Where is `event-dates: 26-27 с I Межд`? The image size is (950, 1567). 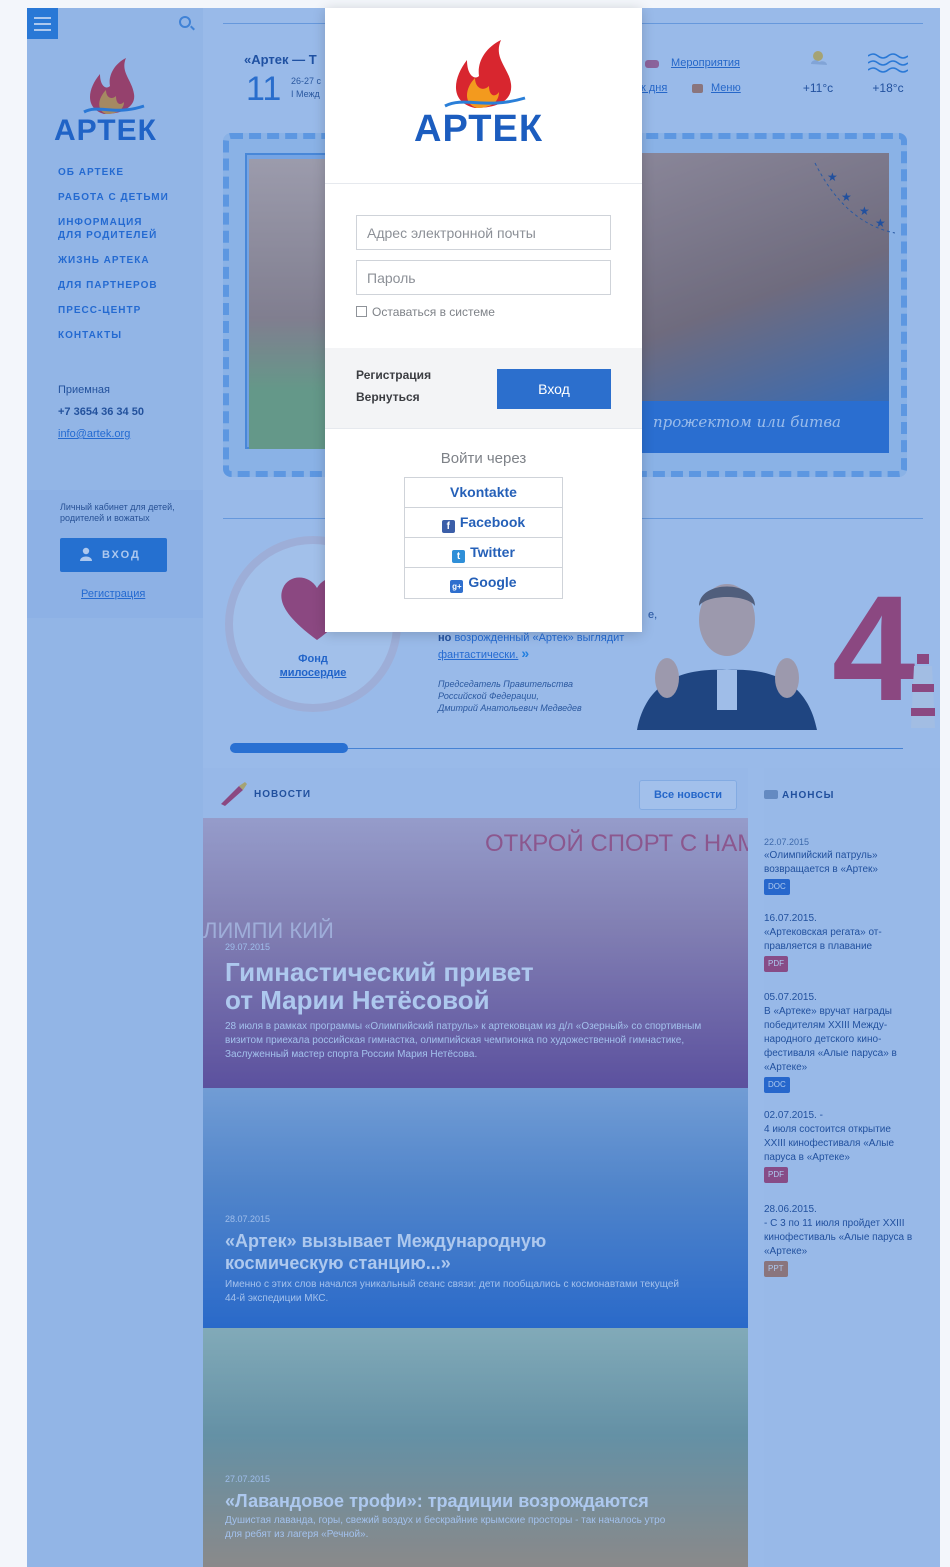 event-dates: 26-27 с I Межд is located at coordinates (306, 88).